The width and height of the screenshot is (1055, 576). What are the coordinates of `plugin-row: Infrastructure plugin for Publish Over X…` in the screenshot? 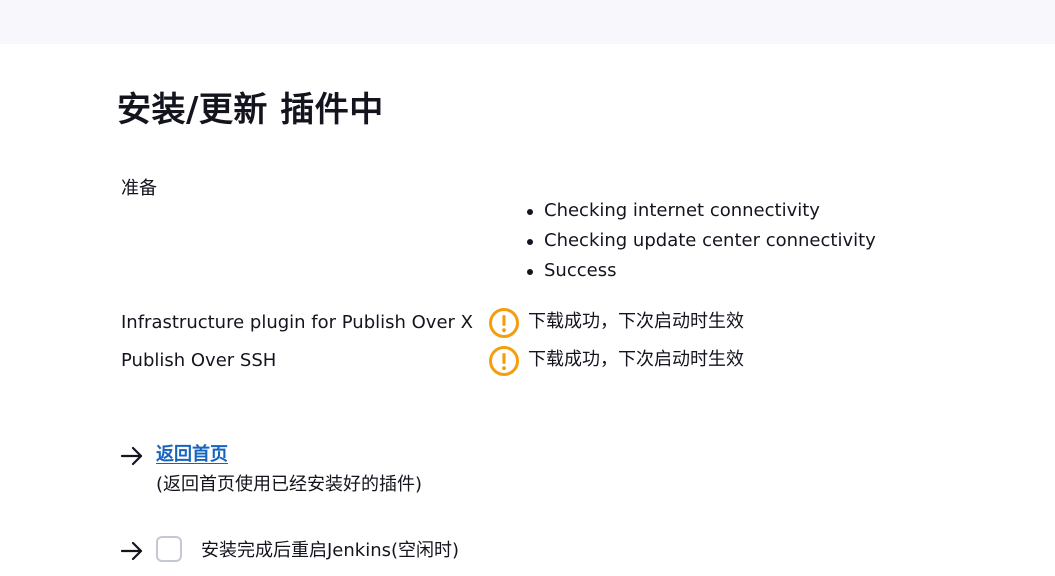 It's located at (471, 323).